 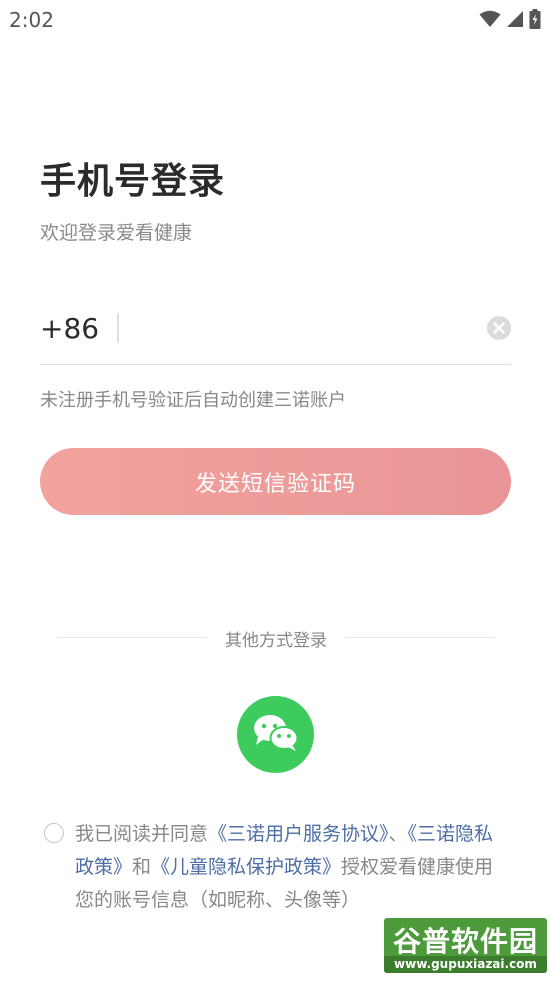 I want to click on phone-input-row: +86, so click(x=275, y=335).